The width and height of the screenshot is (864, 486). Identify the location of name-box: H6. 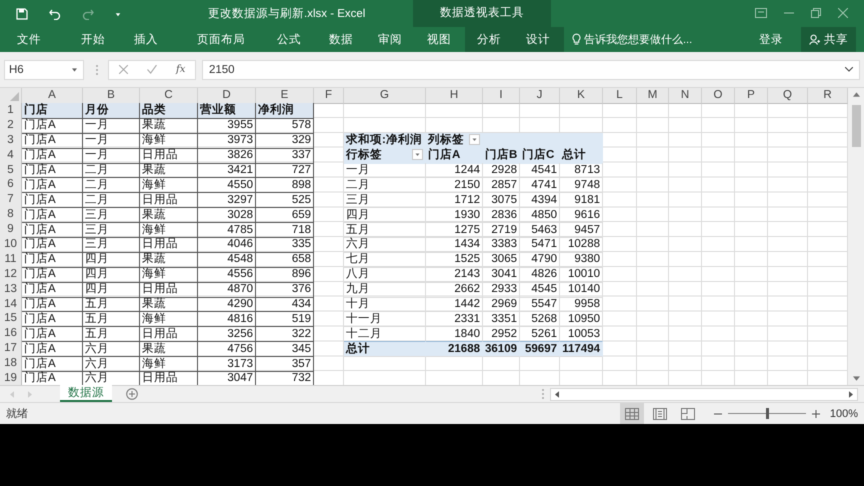
(44, 70).